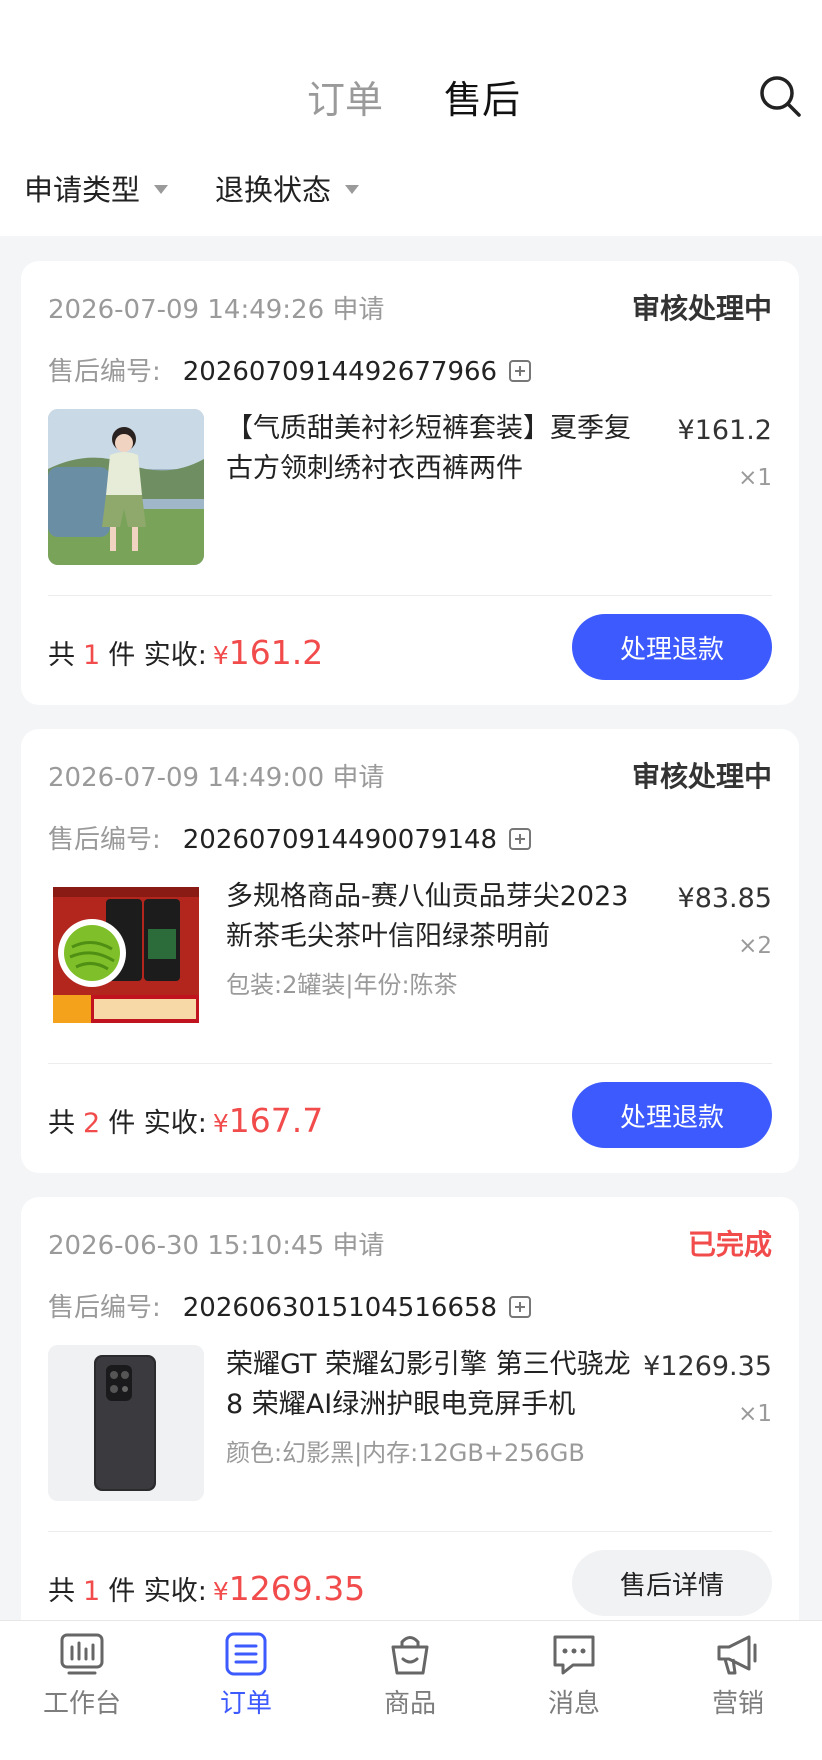 Image resolution: width=822 pixels, height=1760 pixels. I want to click on tabbar-label: 营销, so click(737, 1704).